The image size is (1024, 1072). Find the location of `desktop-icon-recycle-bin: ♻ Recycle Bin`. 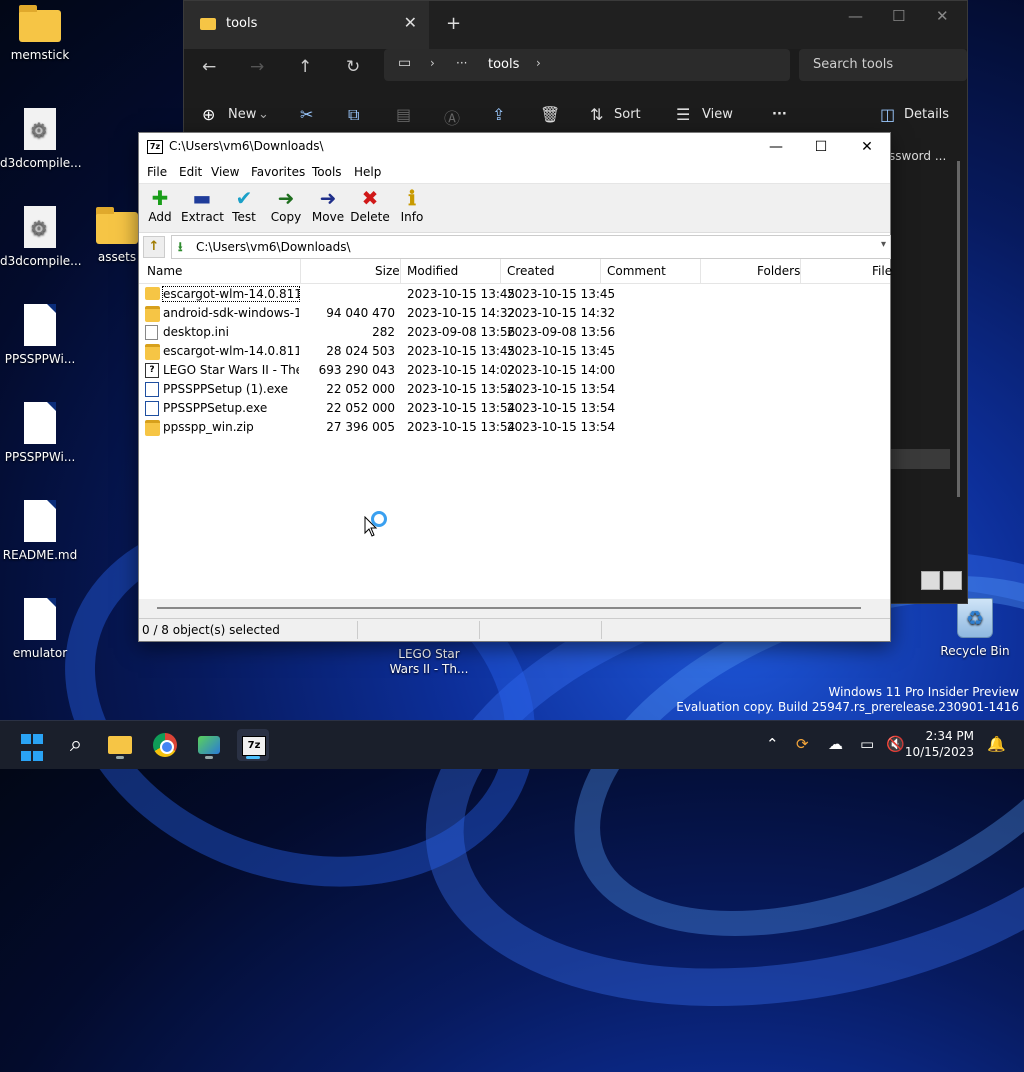

desktop-icon-recycle-bin: ♻ Recycle Bin is located at coordinates (975, 628).